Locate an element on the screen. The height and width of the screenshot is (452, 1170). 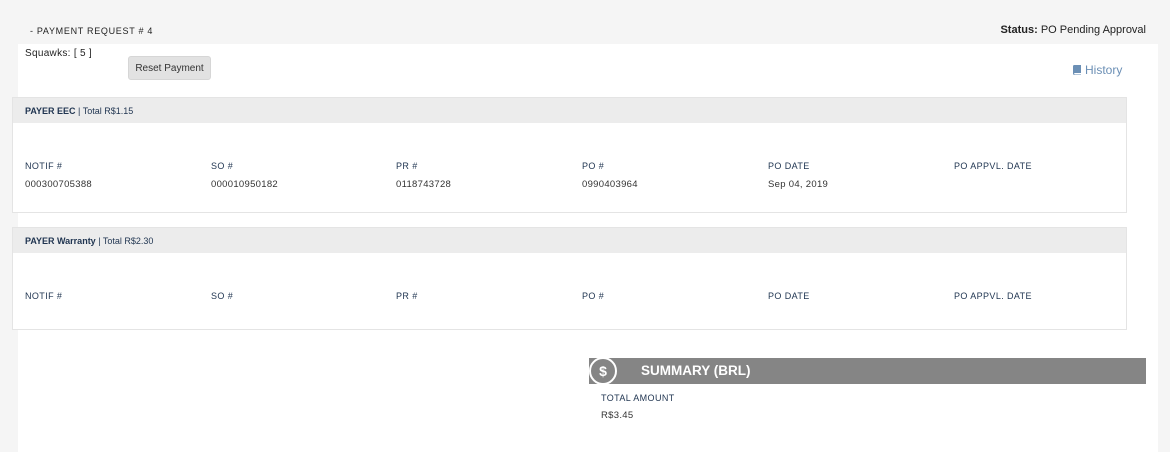
column-value: Sep 04, 2019 is located at coordinates (798, 184).